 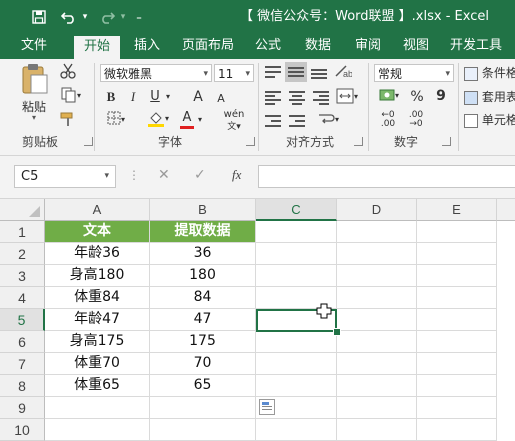 I want to click on tab-data: 数据, so click(x=318, y=46).